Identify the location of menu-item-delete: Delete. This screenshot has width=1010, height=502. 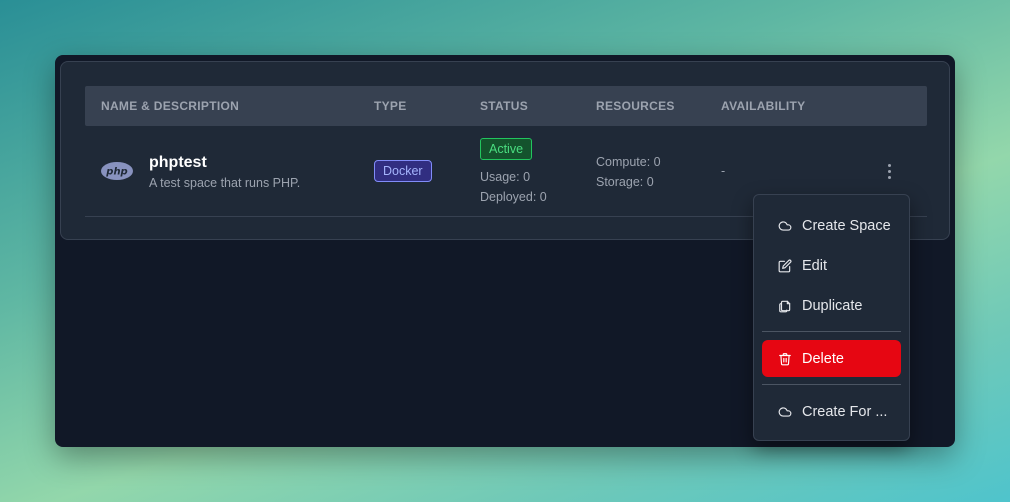
(831, 358).